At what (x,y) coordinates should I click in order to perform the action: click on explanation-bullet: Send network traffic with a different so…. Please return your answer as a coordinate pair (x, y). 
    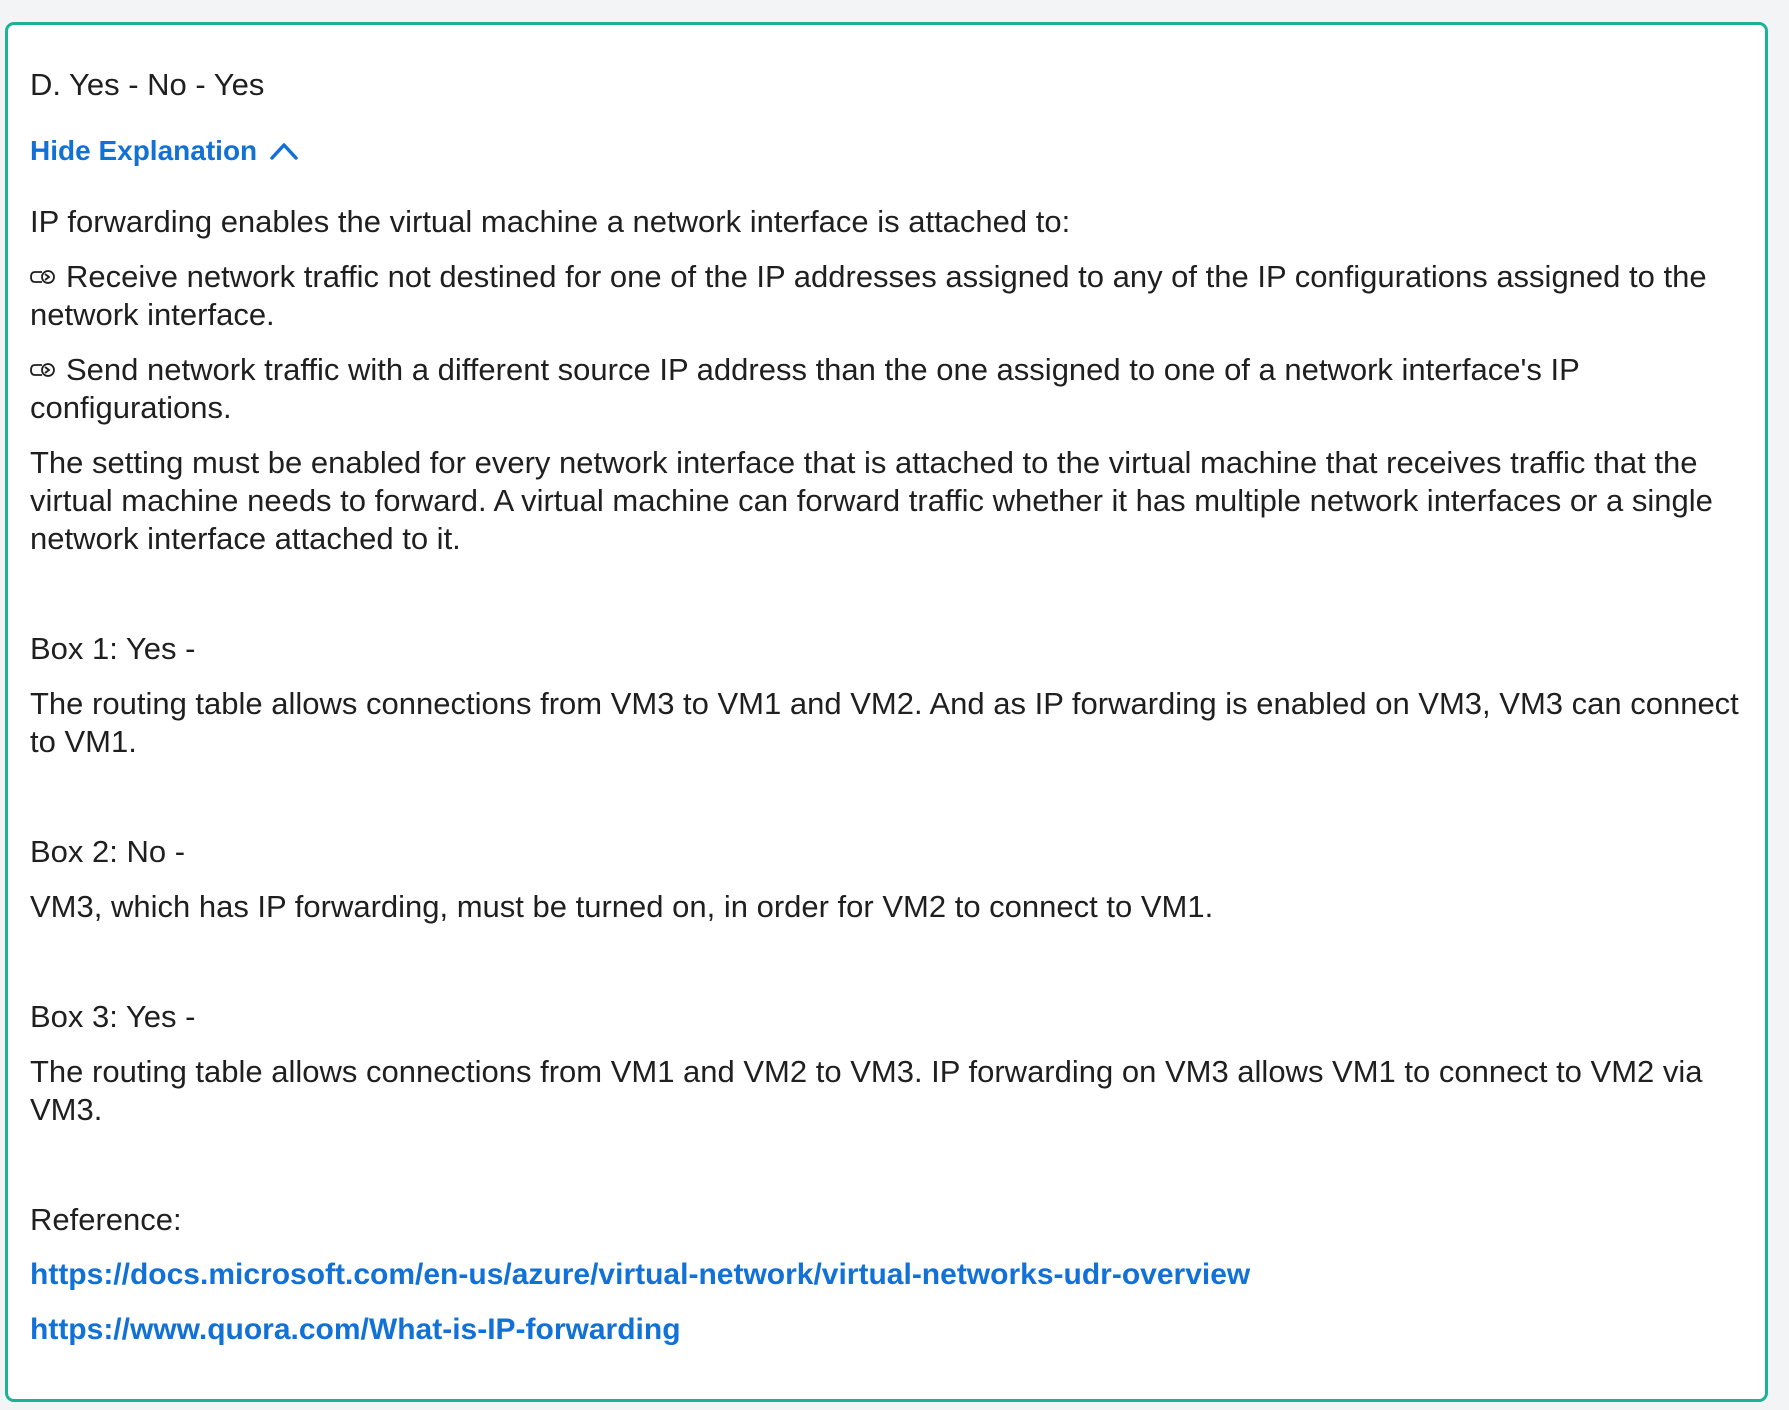
    Looking at the image, I should click on (887, 389).